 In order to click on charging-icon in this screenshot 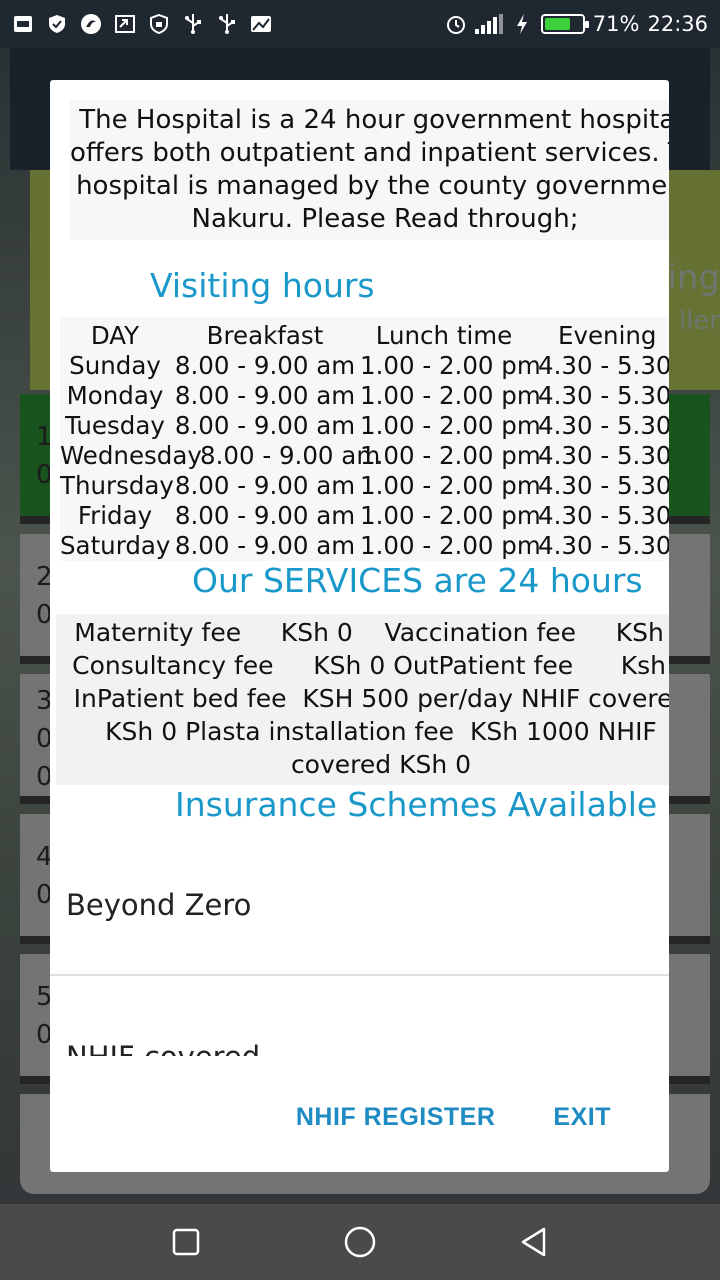, I will do `click(522, 24)`.